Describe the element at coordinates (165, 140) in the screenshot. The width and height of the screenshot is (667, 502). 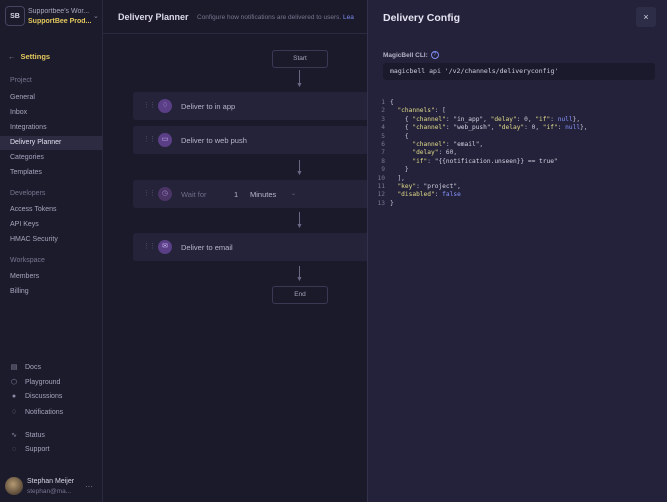
I see `monitor-icon: ▭` at that location.